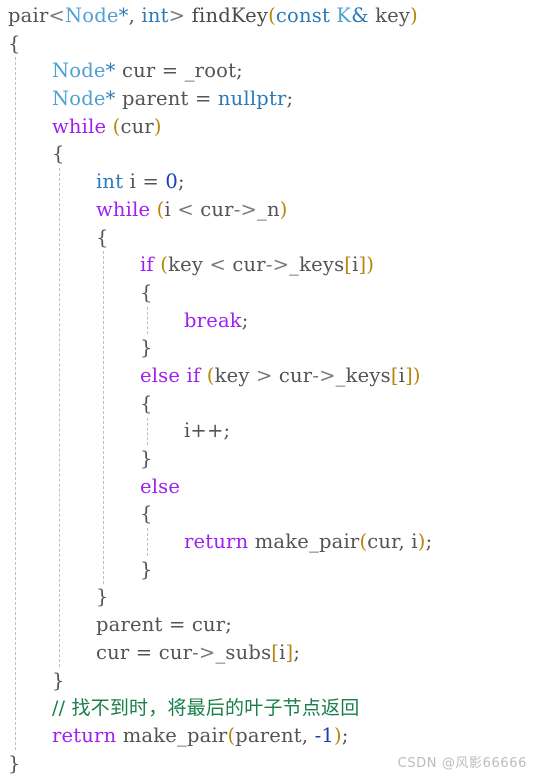  Describe the element at coordinates (28, 15) in the screenshot. I see `code-token-plain: pair` at that location.